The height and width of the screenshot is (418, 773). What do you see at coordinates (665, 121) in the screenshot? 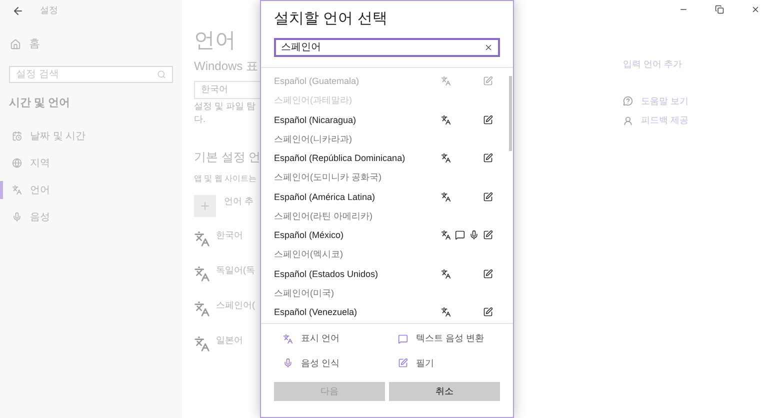
I see `feedback-link: 피드백 제공` at bounding box center [665, 121].